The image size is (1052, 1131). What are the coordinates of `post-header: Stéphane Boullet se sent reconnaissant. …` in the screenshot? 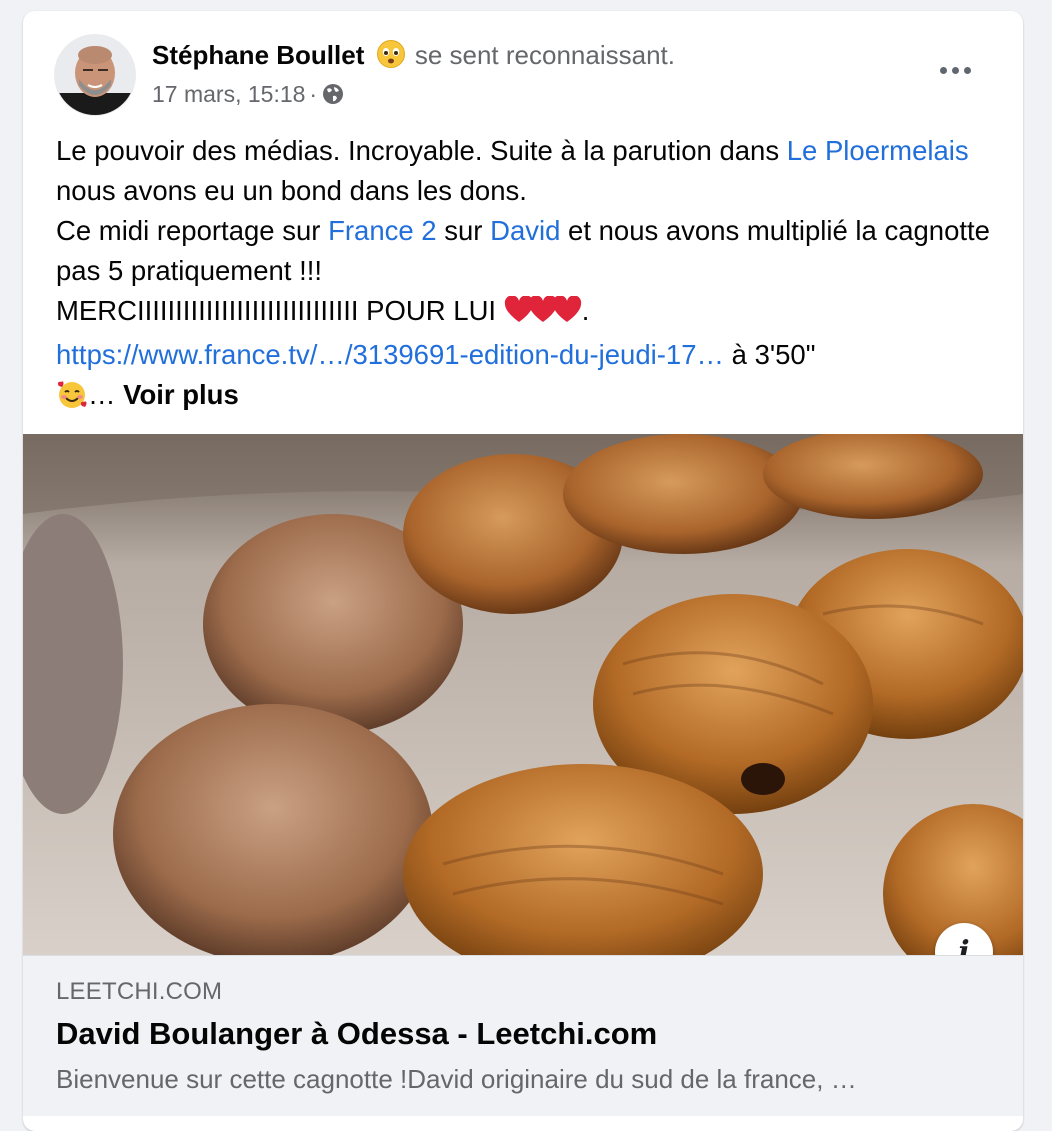 It's located at (523, 63).